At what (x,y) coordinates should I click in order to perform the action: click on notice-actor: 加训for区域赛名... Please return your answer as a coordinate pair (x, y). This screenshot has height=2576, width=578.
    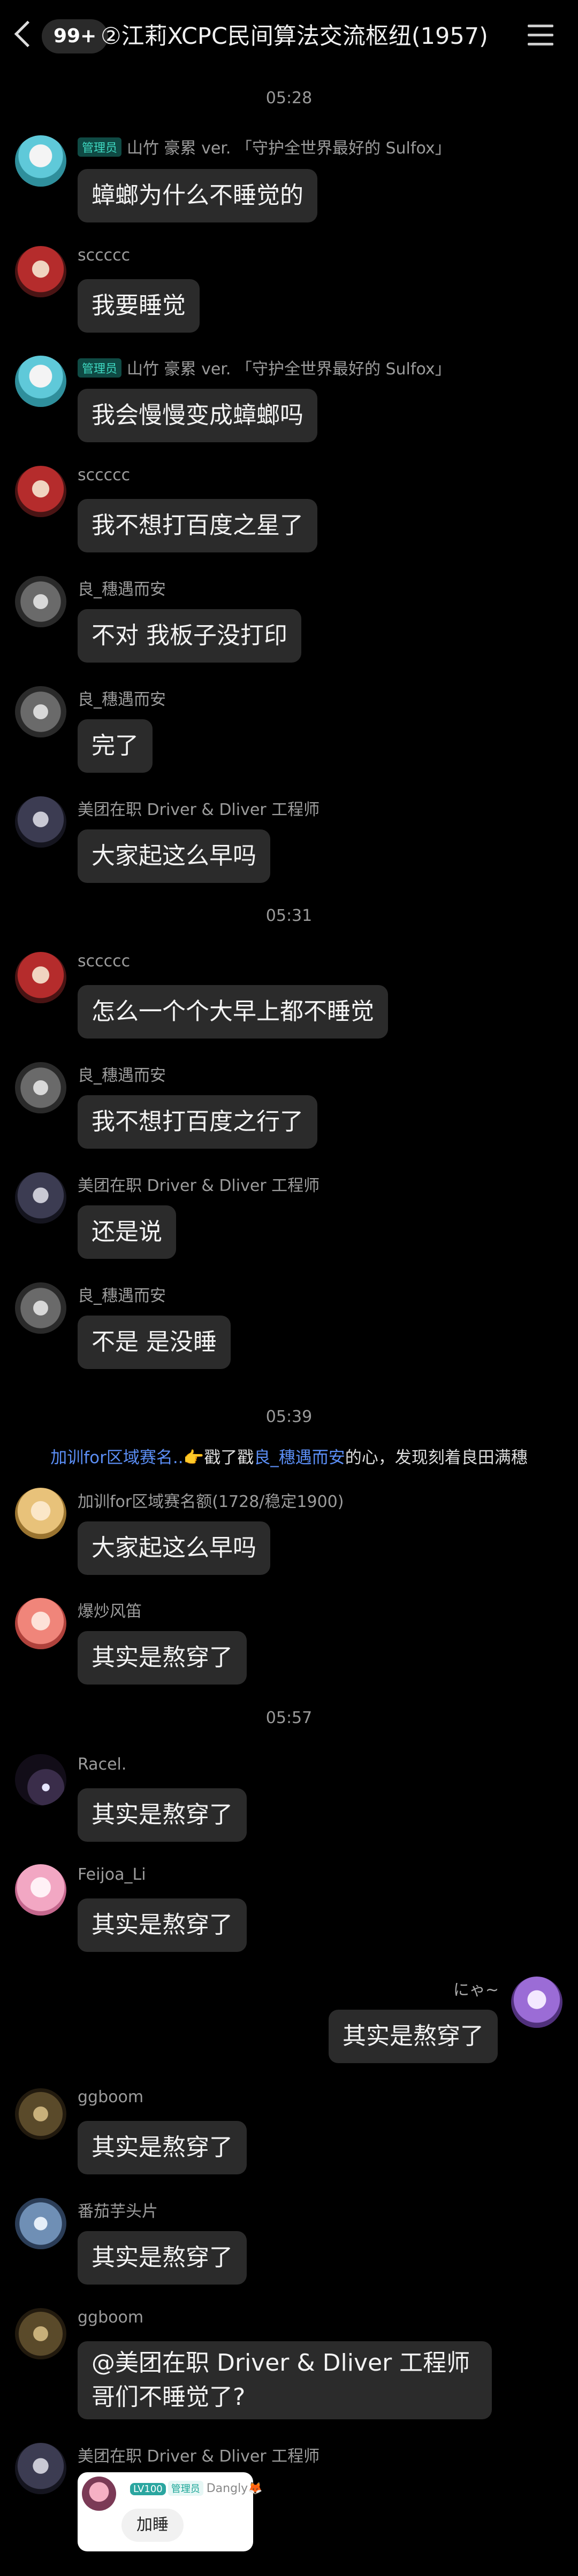
    Looking at the image, I should click on (117, 1457).